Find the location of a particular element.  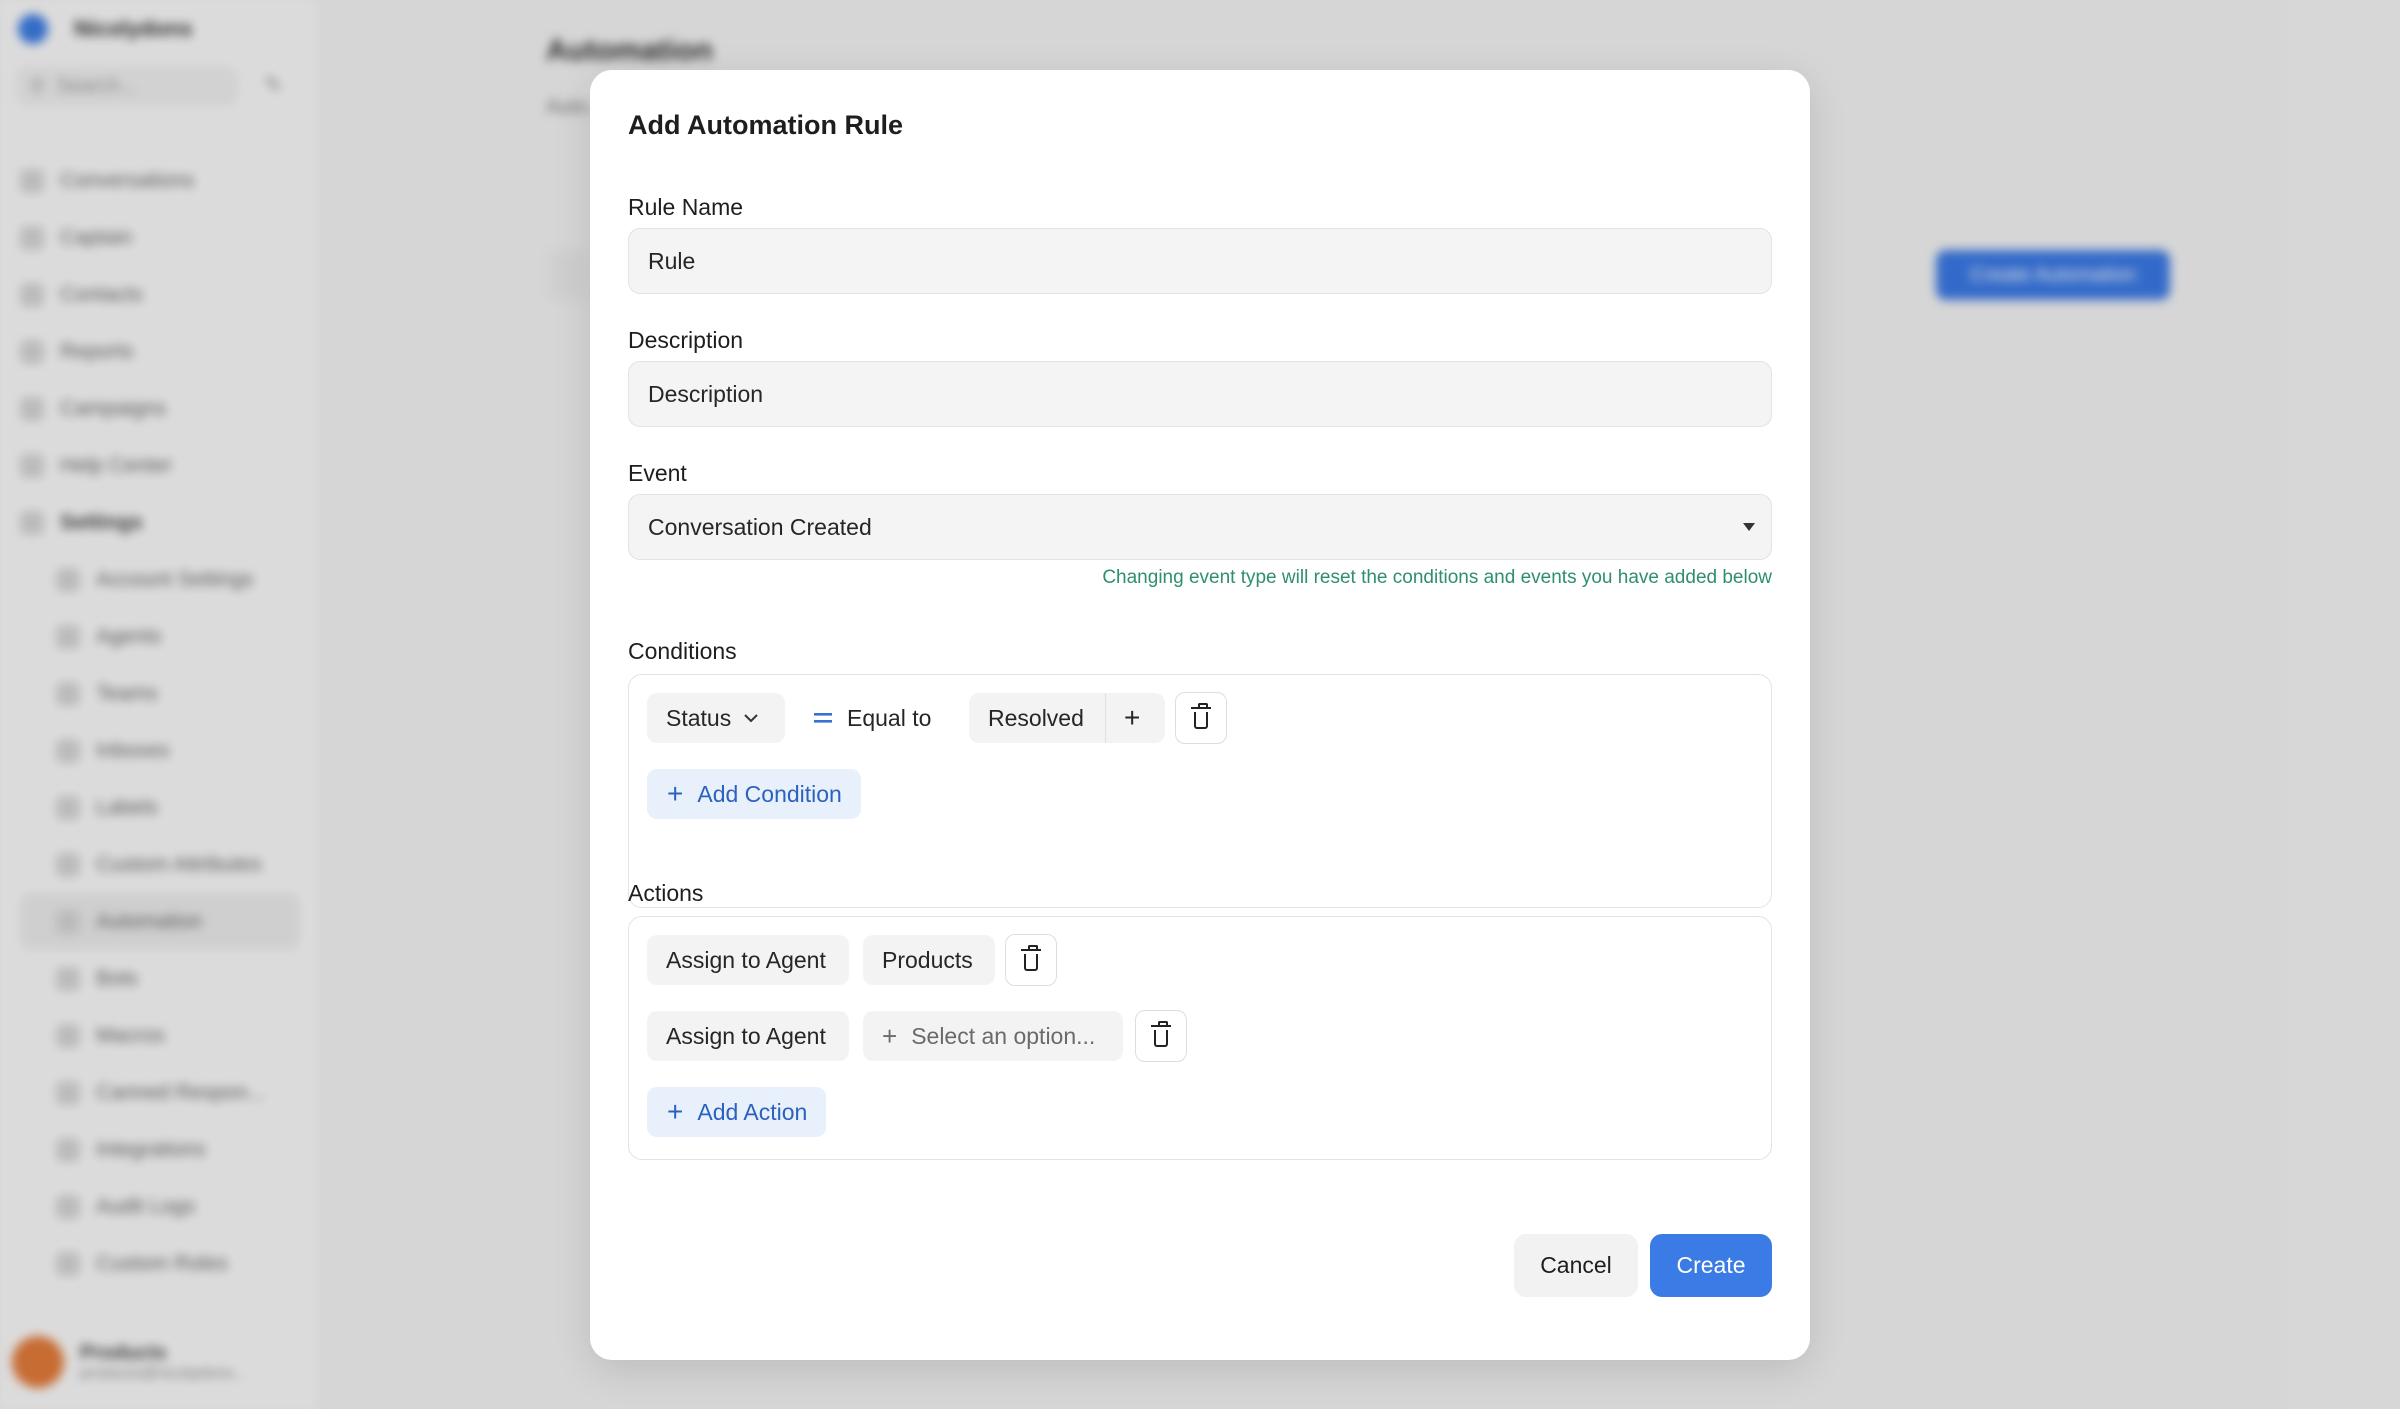

event-label: Event is located at coordinates (657, 473).